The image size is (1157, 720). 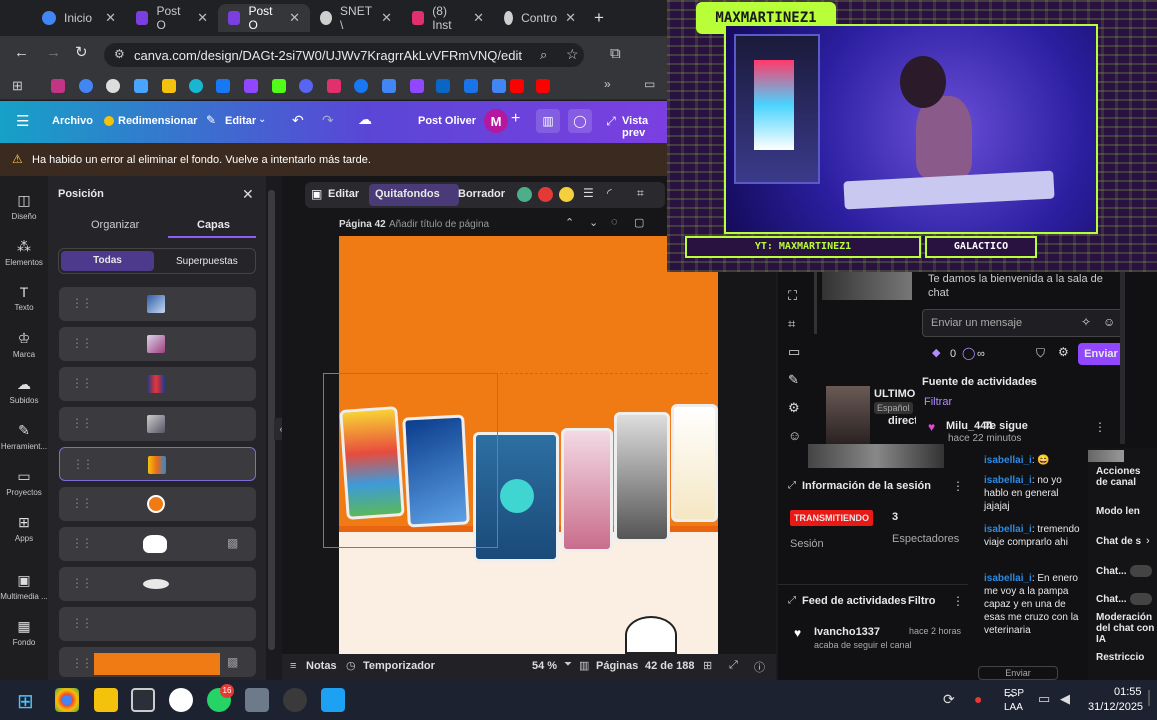 What do you see at coordinates (321, 666) in the screenshot?
I see `notes-button: Notas` at bounding box center [321, 666].